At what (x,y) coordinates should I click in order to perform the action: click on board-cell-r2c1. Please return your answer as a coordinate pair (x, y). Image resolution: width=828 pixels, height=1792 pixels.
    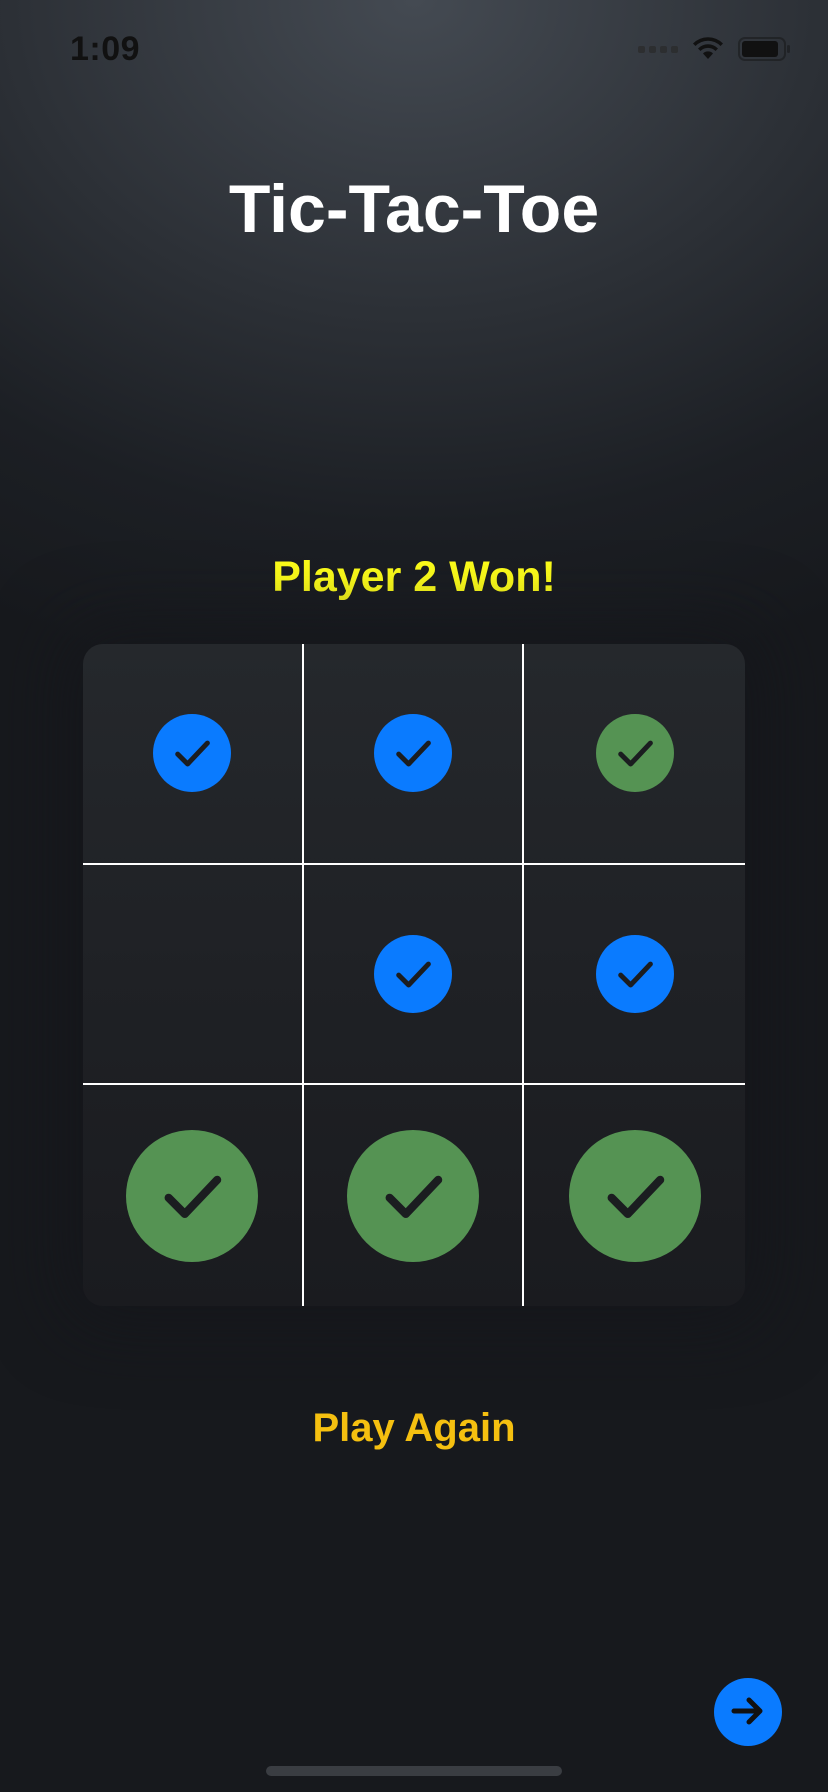
    Looking at the image, I should click on (193, 975).